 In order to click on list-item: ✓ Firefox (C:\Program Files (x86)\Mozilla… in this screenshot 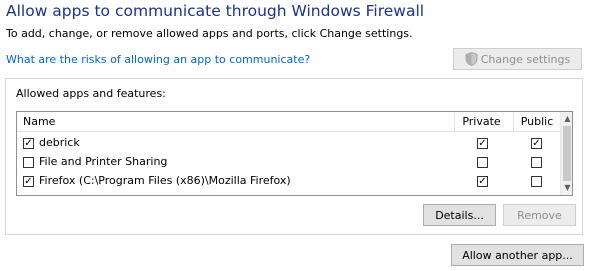, I will do `click(288, 181)`.